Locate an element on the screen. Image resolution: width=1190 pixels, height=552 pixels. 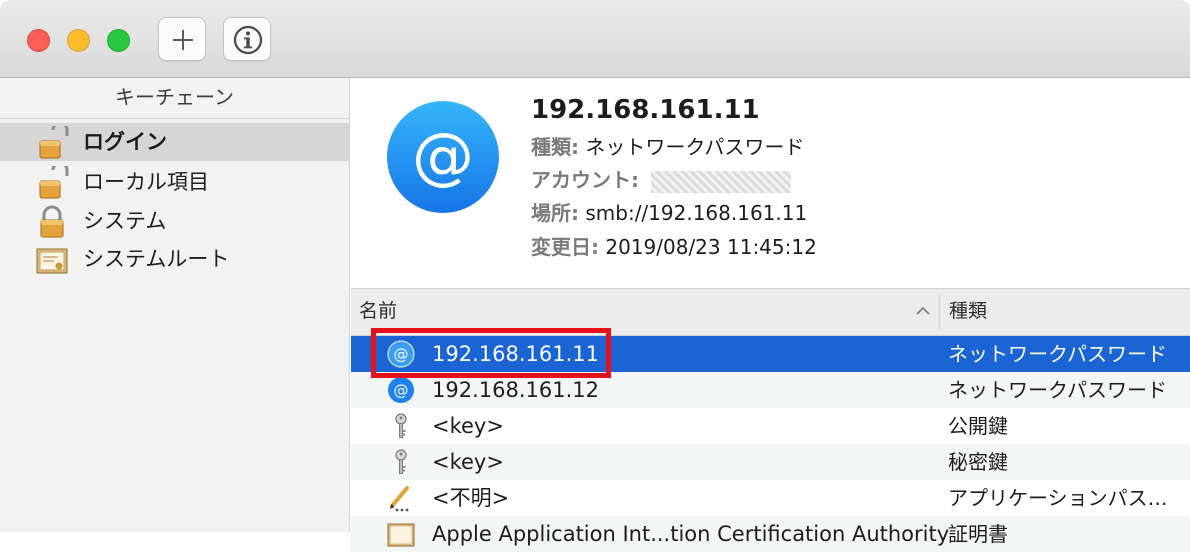
add-item-button is located at coordinates (182, 39).